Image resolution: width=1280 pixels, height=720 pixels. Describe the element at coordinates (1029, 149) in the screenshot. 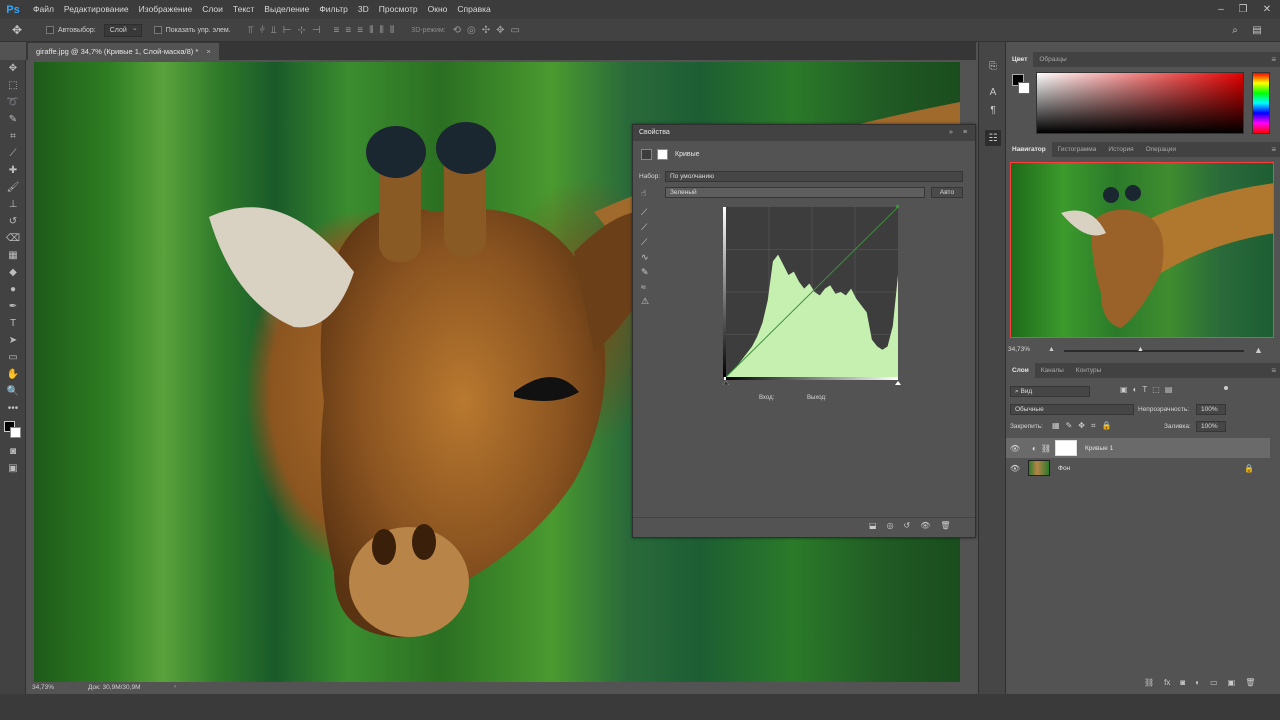

I see `tab-navigator: Навигатор` at that location.